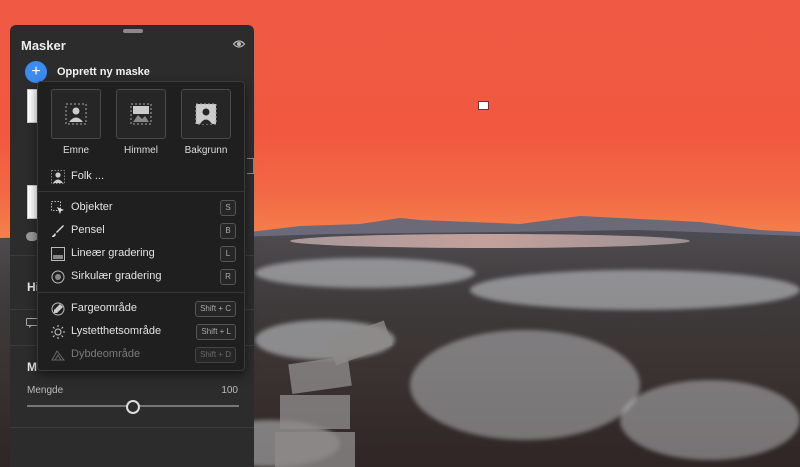 The width and height of the screenshot is (800, 467). I want to click on menu-item-depth-range: Dybdeområde Shift + D, so click(141, 355).